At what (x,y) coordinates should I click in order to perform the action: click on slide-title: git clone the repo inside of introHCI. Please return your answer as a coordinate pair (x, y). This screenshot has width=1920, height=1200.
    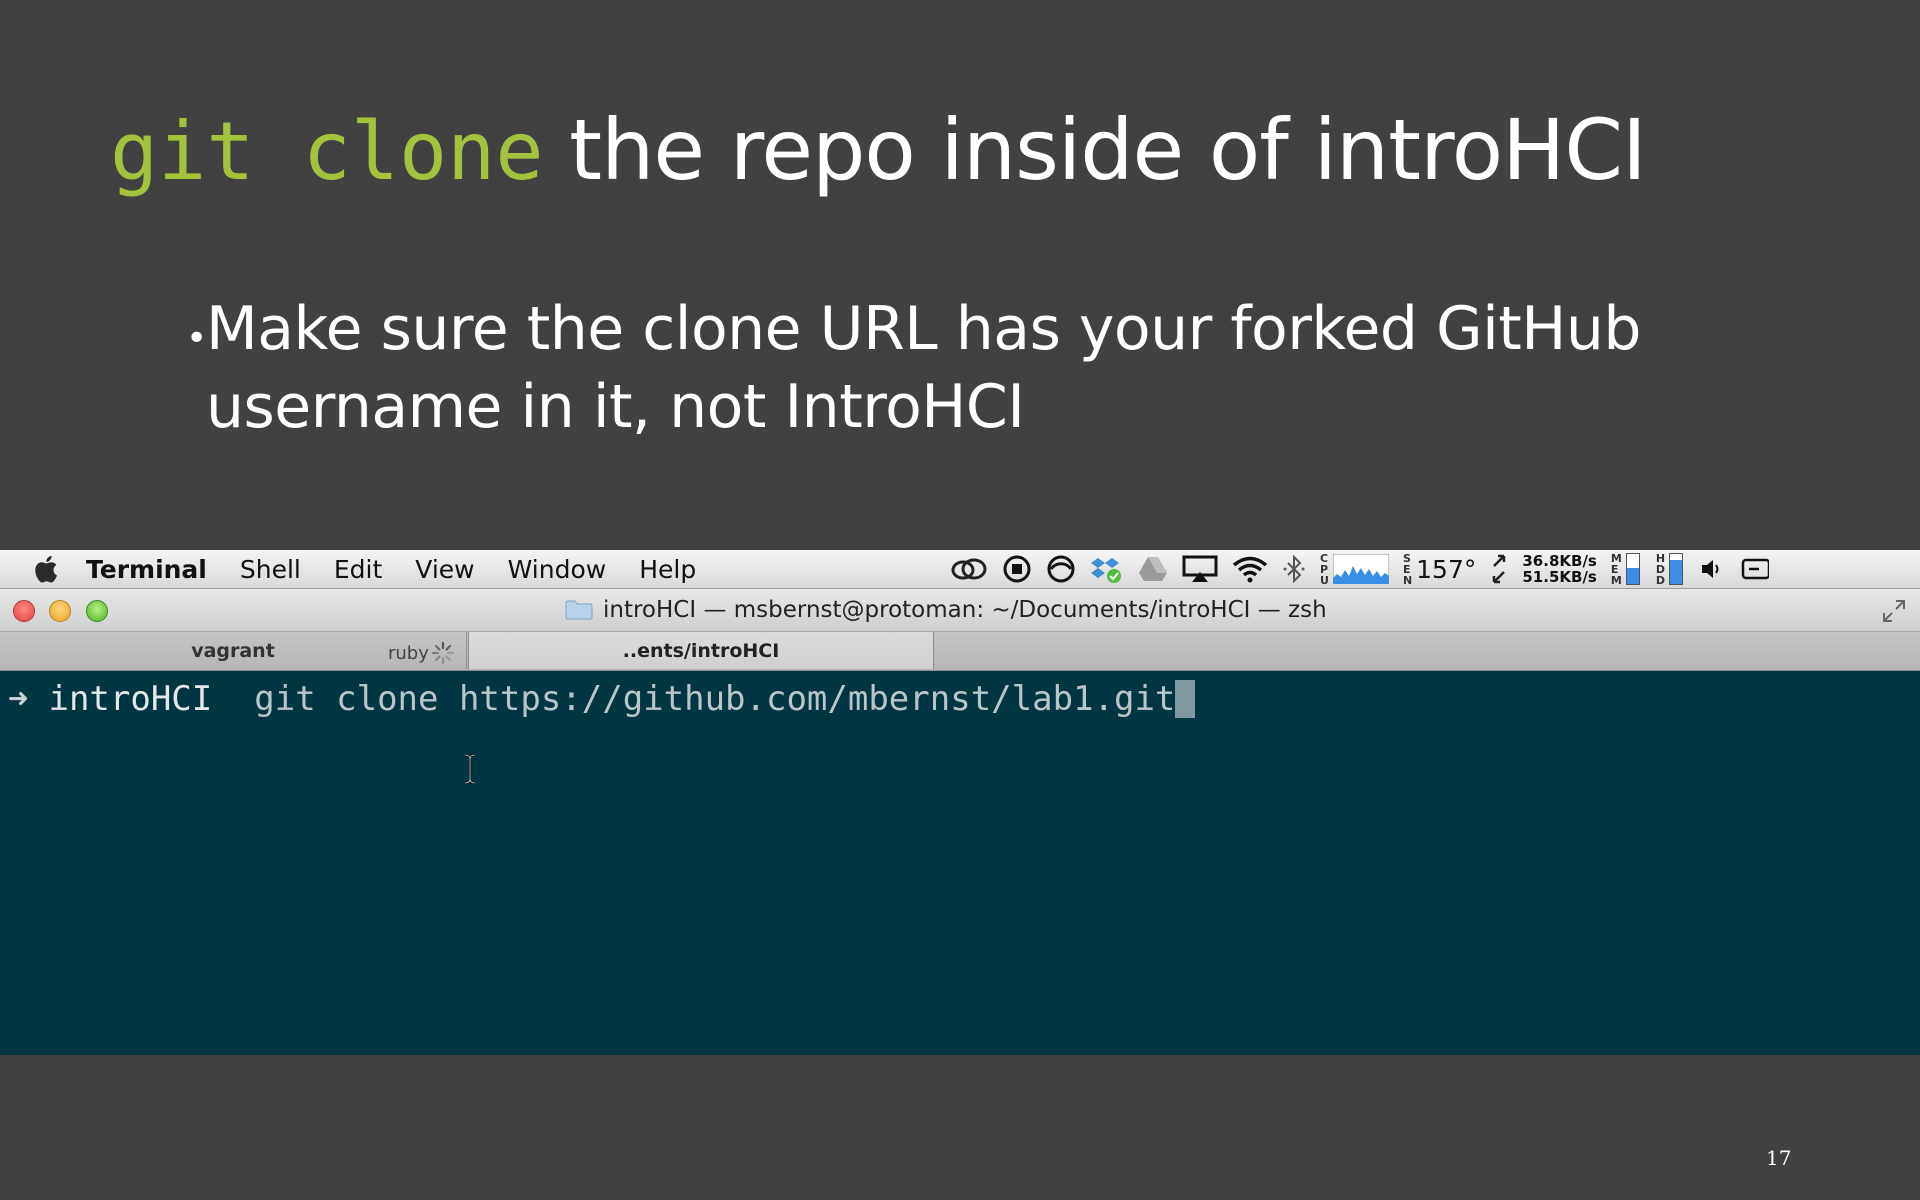
    Looking at the image, I should click on (878, 150).